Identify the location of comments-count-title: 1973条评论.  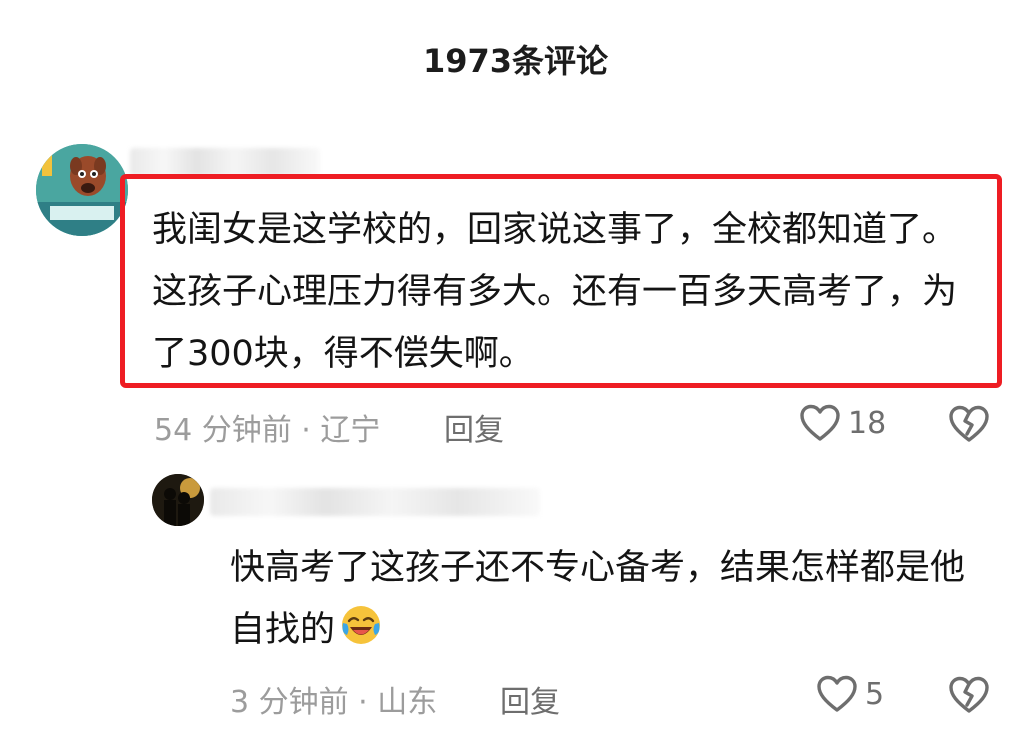
(515, 61).